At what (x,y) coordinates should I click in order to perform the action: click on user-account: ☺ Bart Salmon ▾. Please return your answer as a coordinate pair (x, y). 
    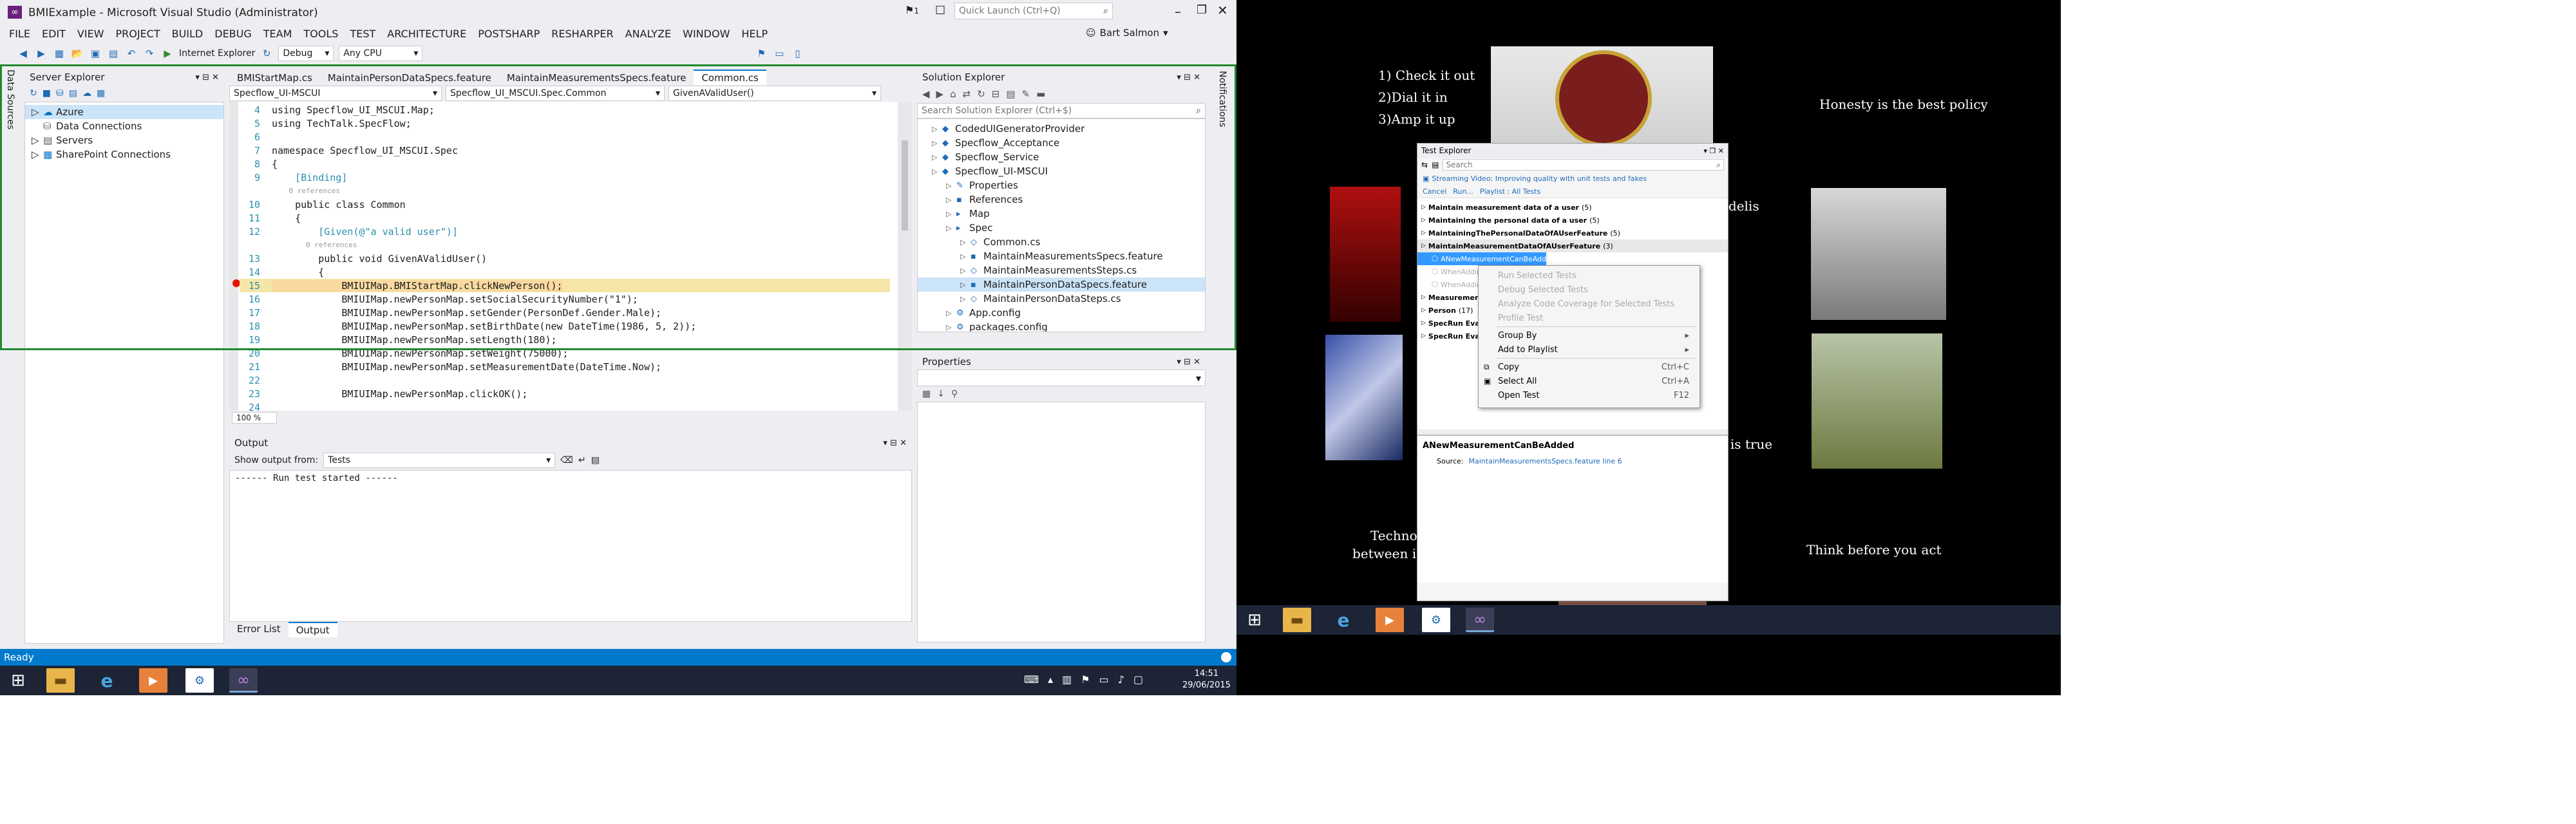
    Looking at the image, I should click on (1127, 33).